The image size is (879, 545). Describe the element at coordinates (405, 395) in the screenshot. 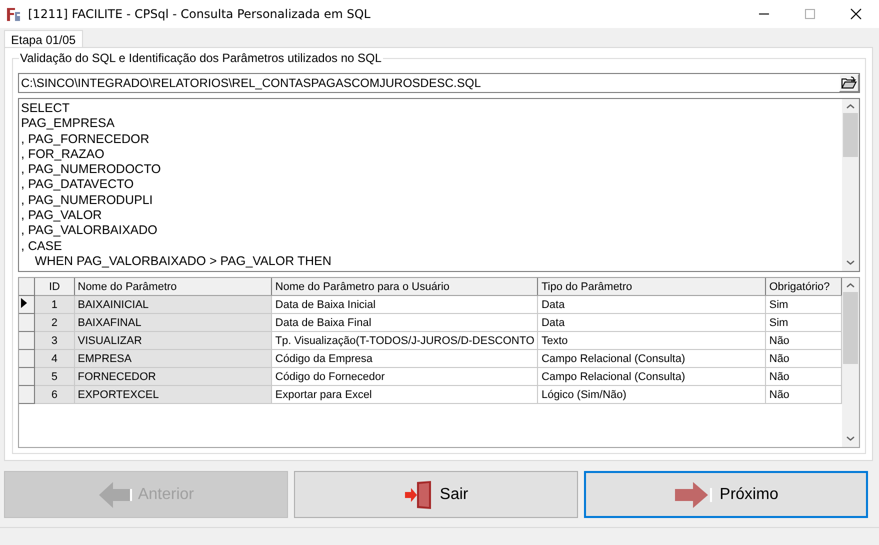

I see `table-cell: Exportar para Excel` at that location.